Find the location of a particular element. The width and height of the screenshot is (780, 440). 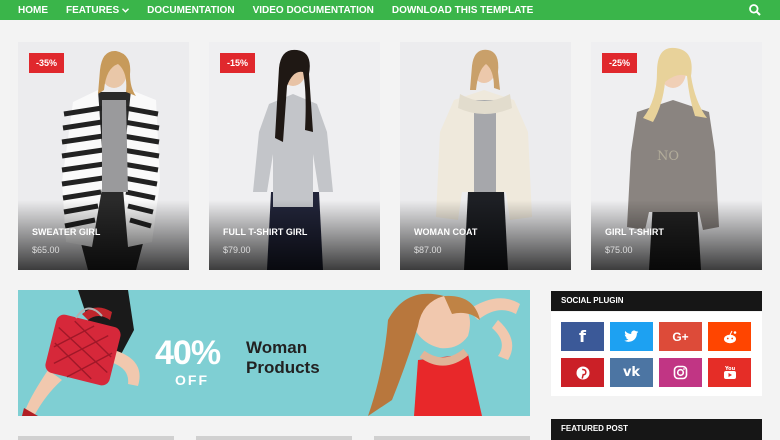

product-name: WOMAN COAT is located at coordinates (445, 232).